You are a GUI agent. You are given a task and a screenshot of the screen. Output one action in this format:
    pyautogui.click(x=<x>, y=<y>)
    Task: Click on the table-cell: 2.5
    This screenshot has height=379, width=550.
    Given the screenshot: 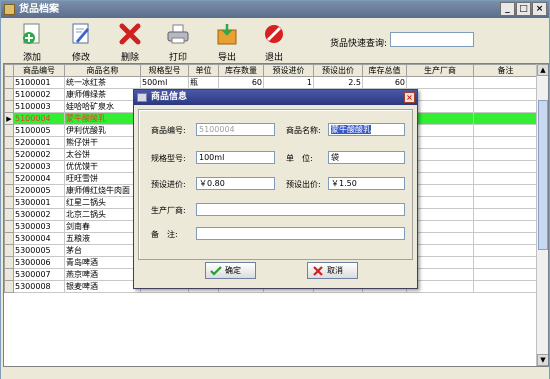 What is the action you would take?
    pyautogui.click(x=338, y=82)
    